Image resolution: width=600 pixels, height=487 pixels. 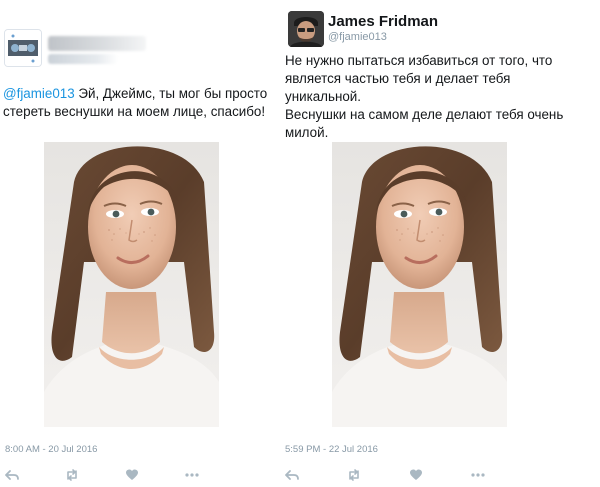 What do you see at coordinates (323, 96) in the screenshot?
I see `tweet-text-line: уникальной.` at bounding box center [323, 96].